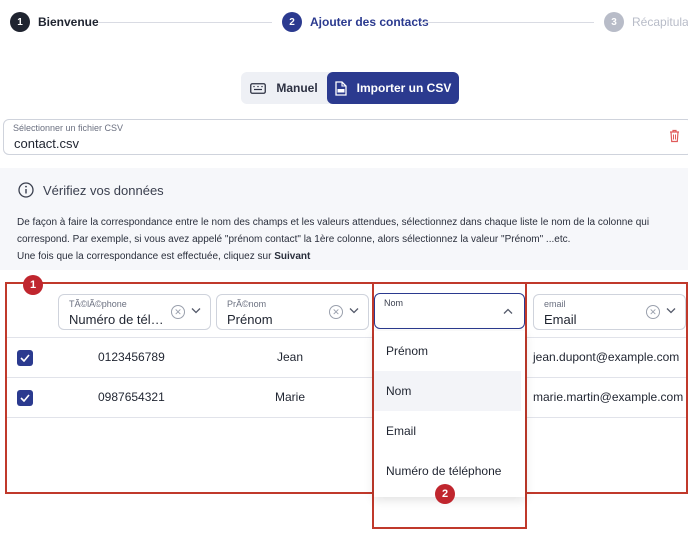  What do you see at coordinates (20, 22) in the screenshot?
I see `step-number: 1` at bounding box center [20, 22].